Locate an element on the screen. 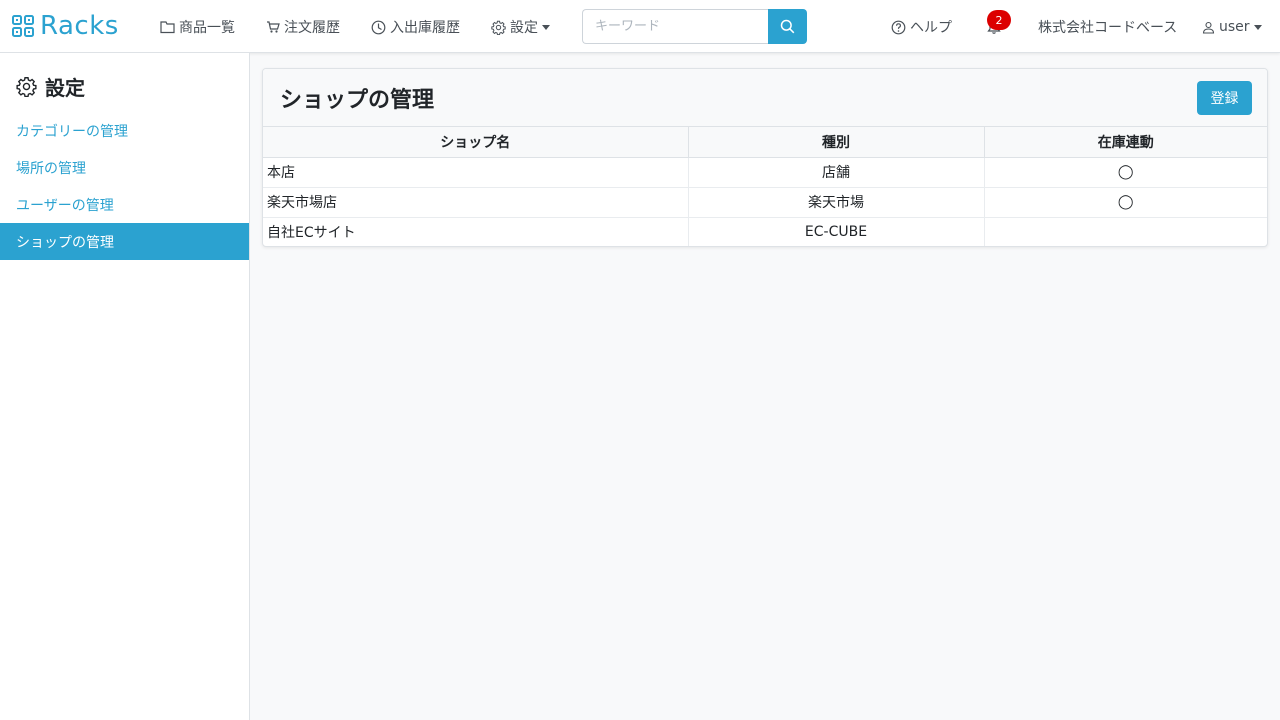 This screenshot has width=1280, height=720. sidebar-item-users: ユーザーの管理 is located at coordinates (124, 204).